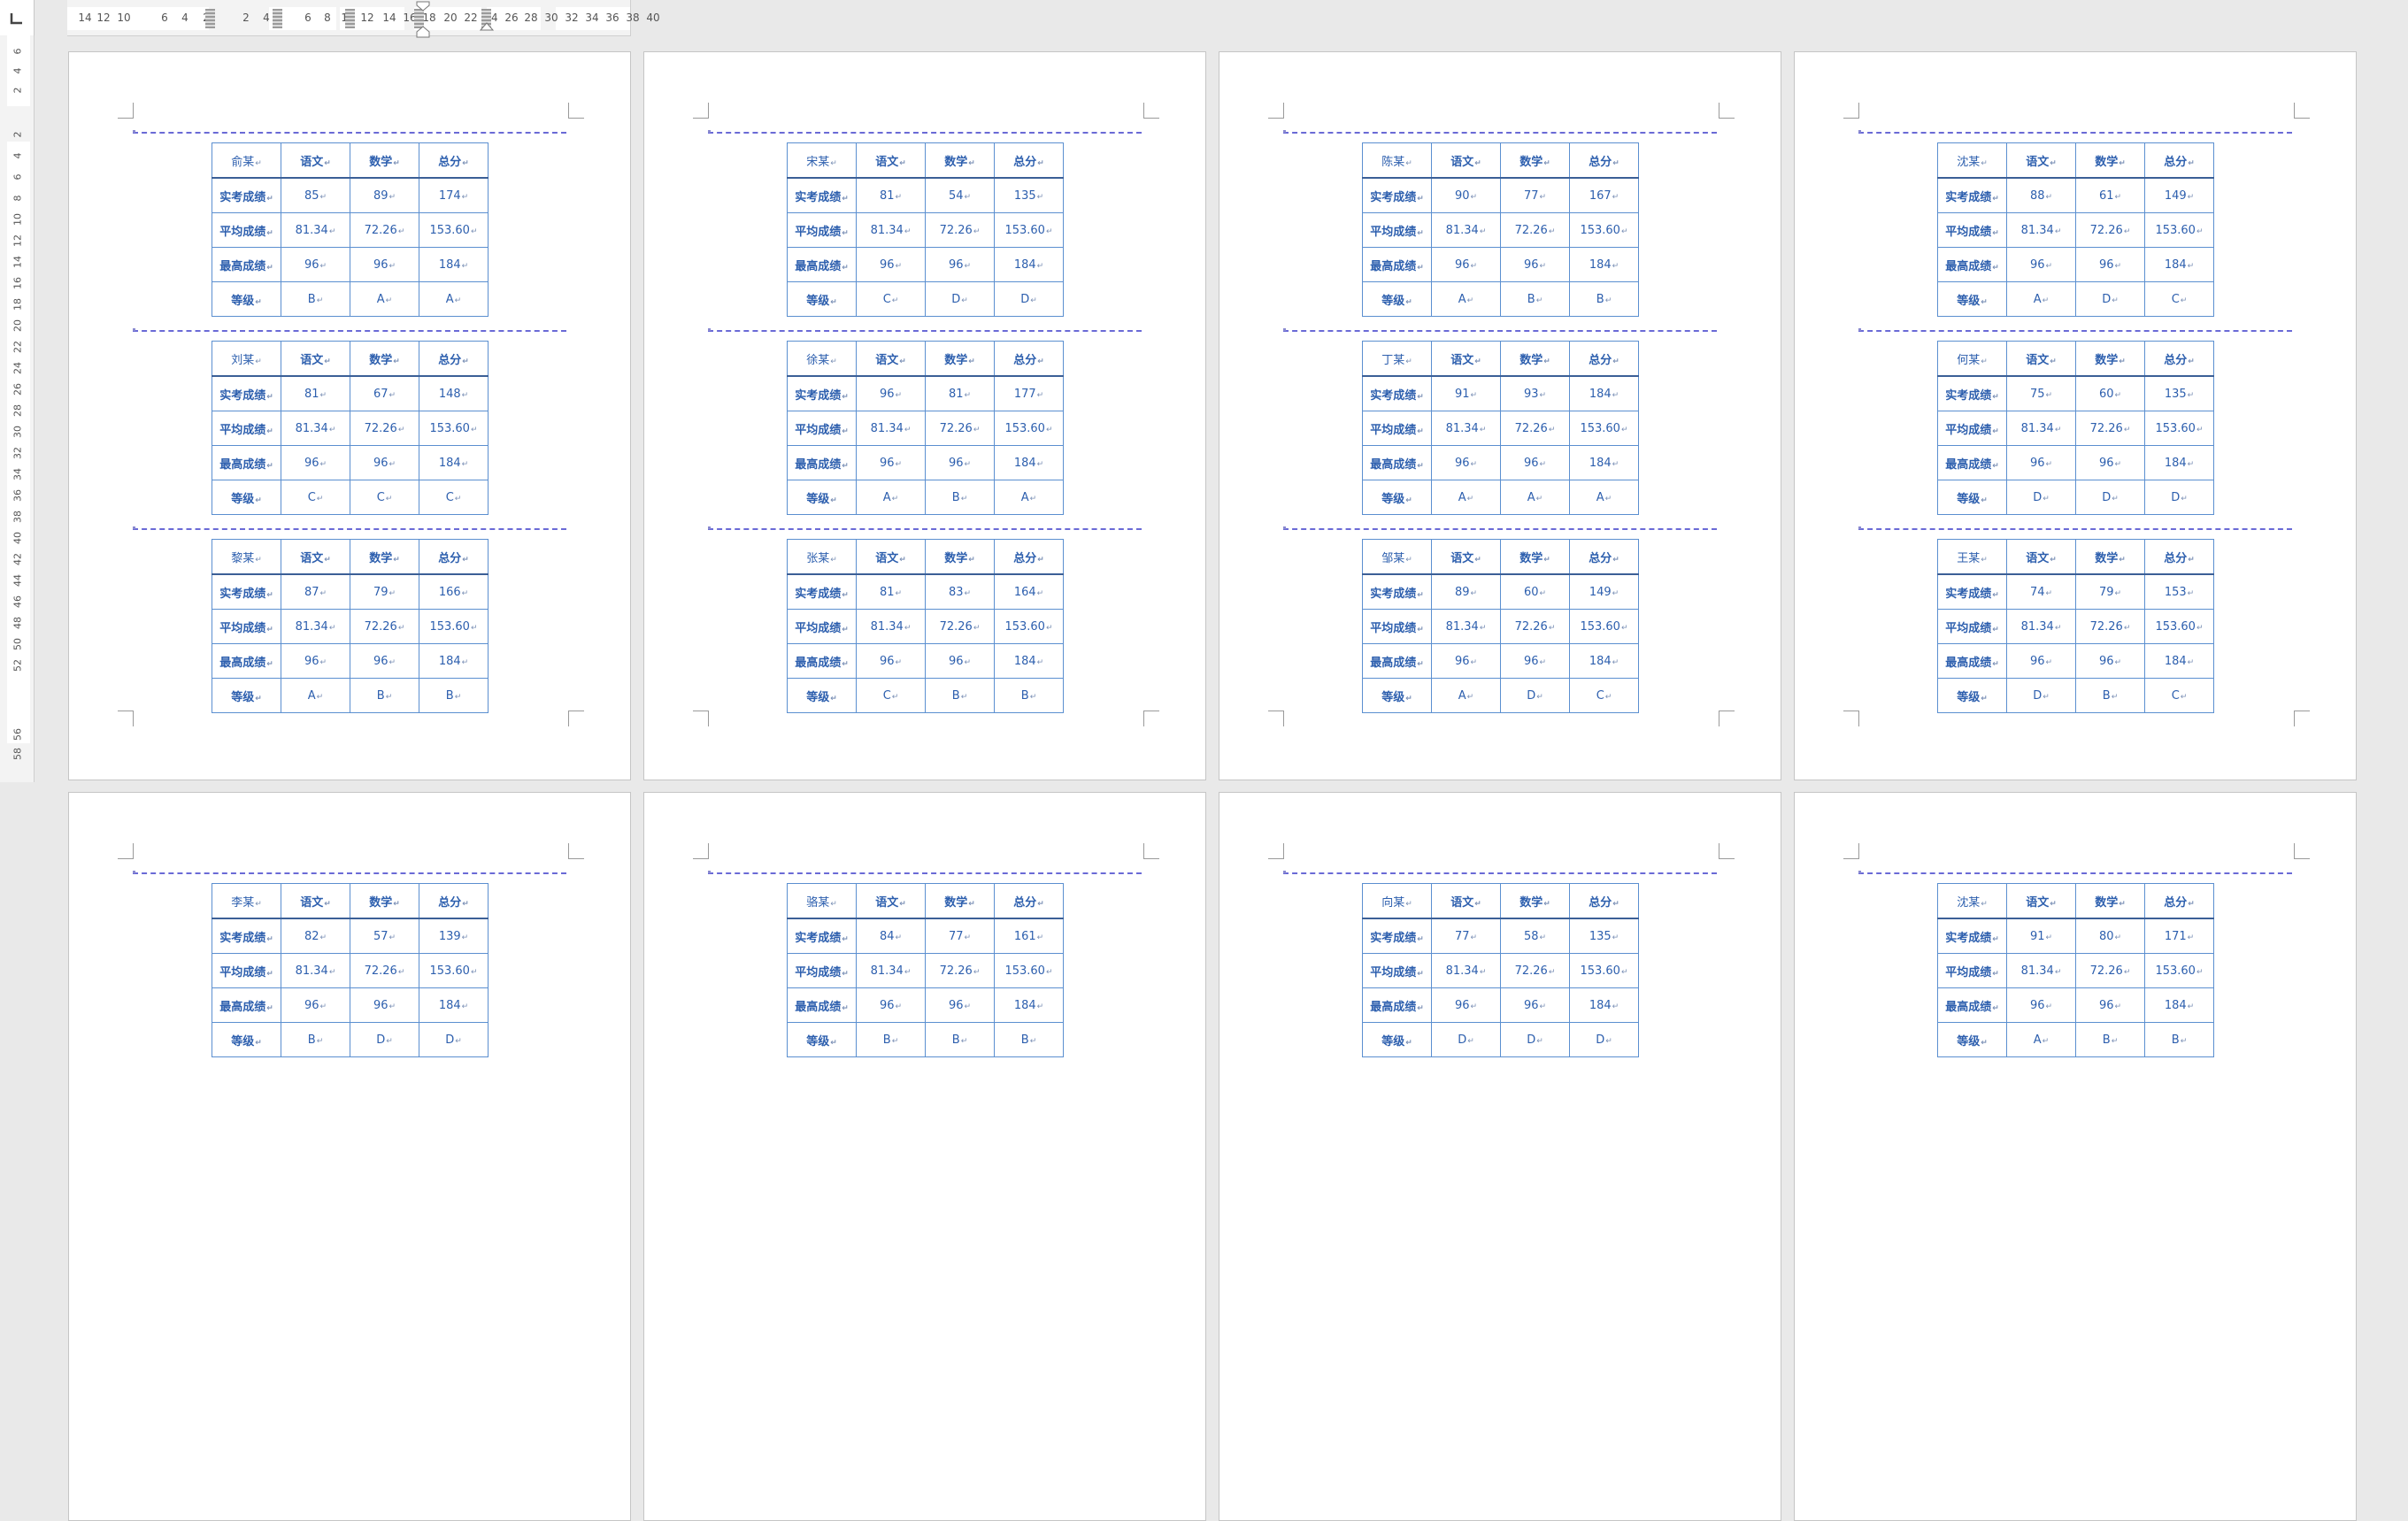  Describe the element at coordinates (1397, 359) in the screenshot. I see `row-header-cell: 丁某↵` at that location.